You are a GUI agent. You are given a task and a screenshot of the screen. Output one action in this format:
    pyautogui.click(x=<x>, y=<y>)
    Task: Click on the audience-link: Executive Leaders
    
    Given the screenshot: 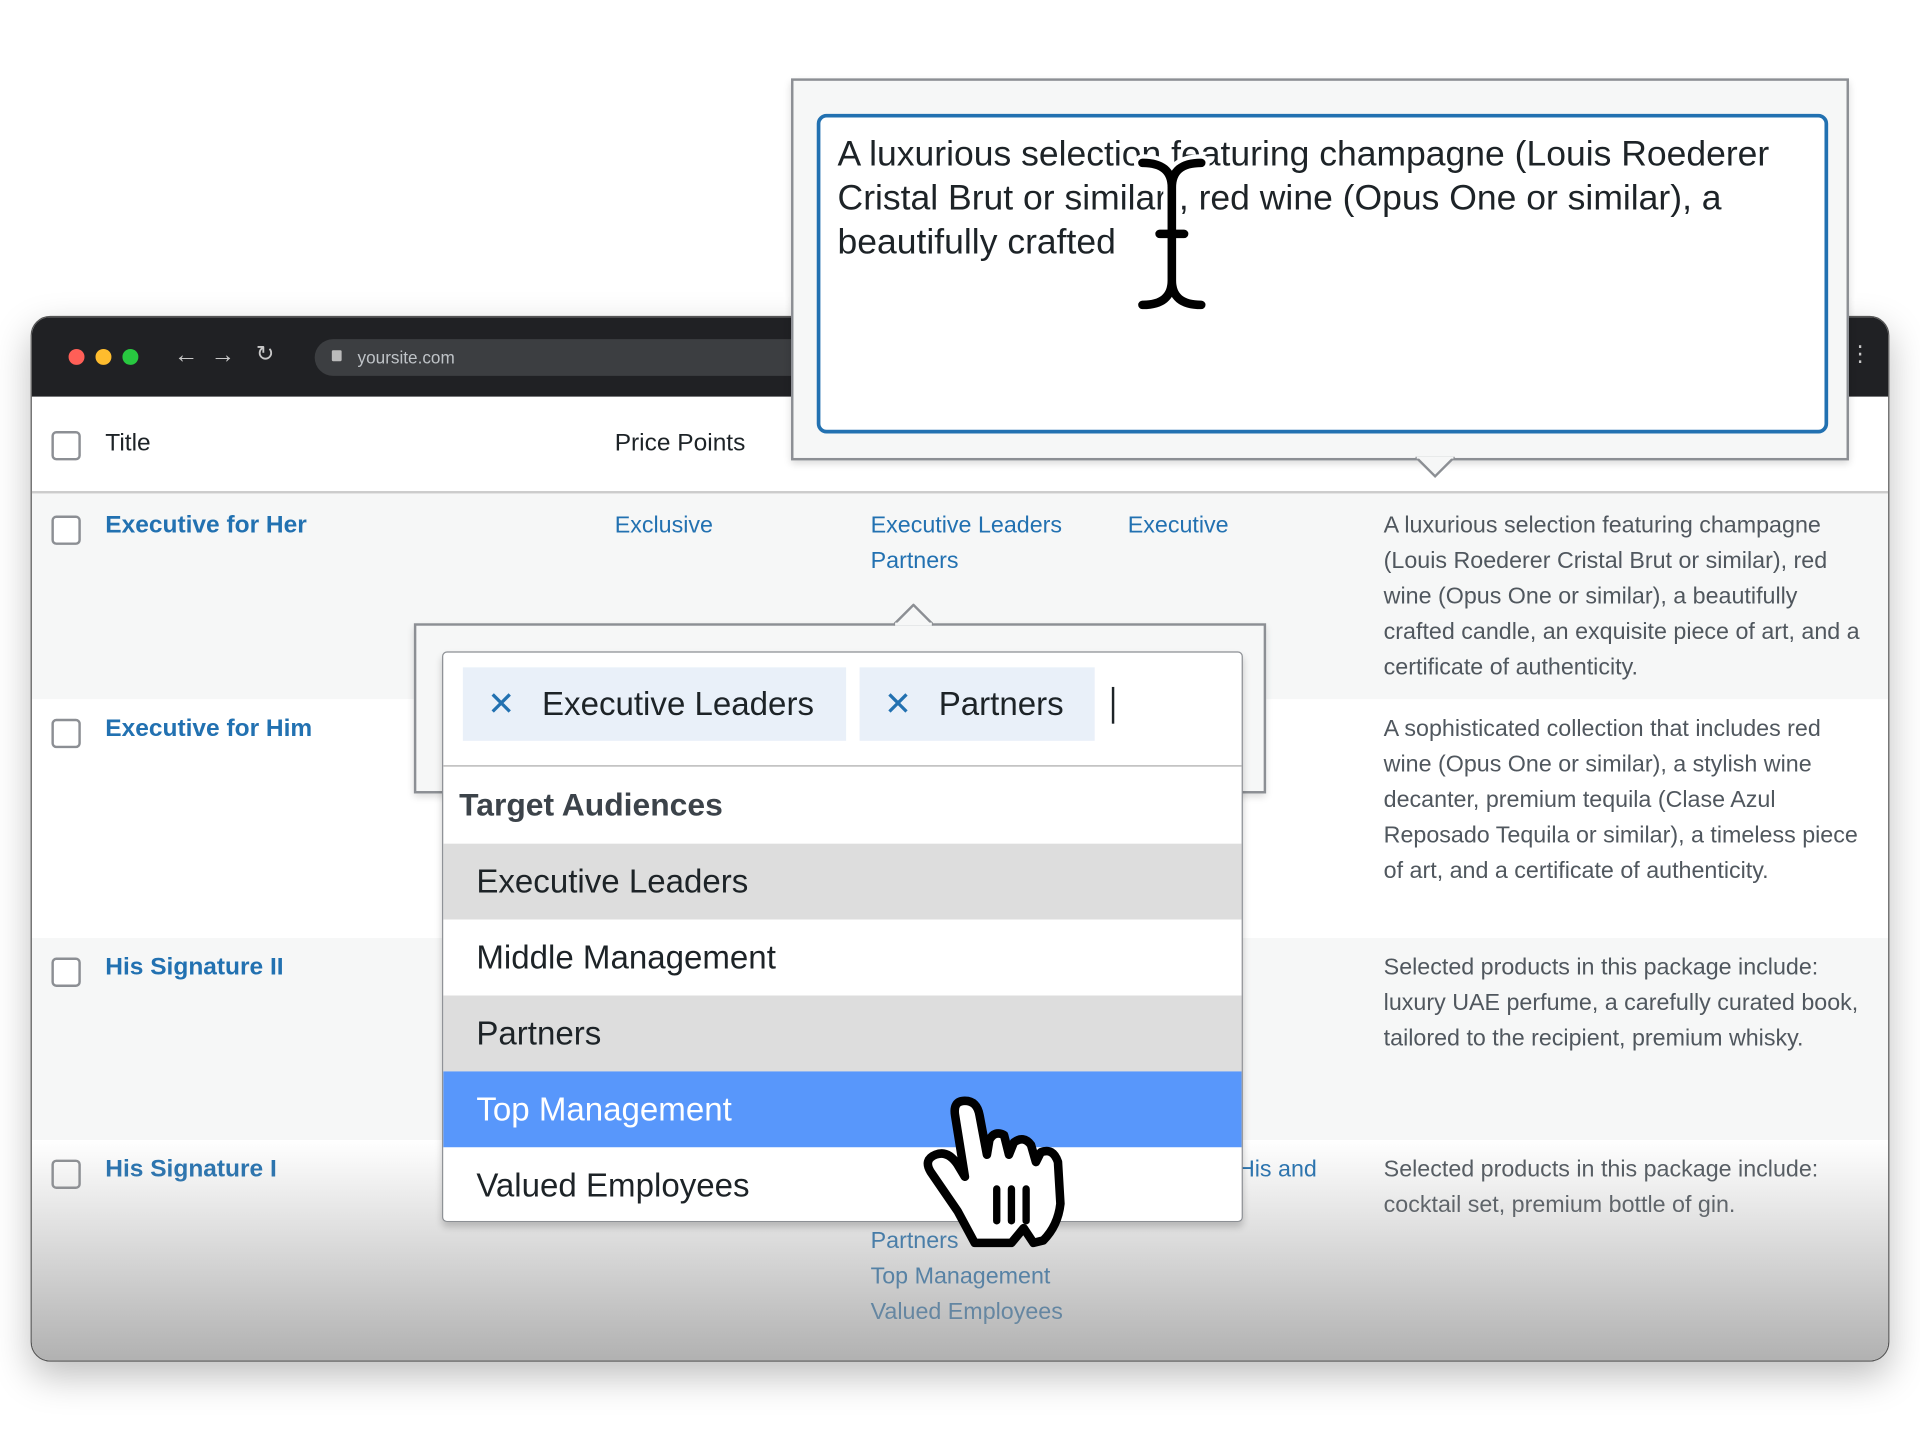 What is the action you would take?
    pyautogui.click(x=966, y=526)
    